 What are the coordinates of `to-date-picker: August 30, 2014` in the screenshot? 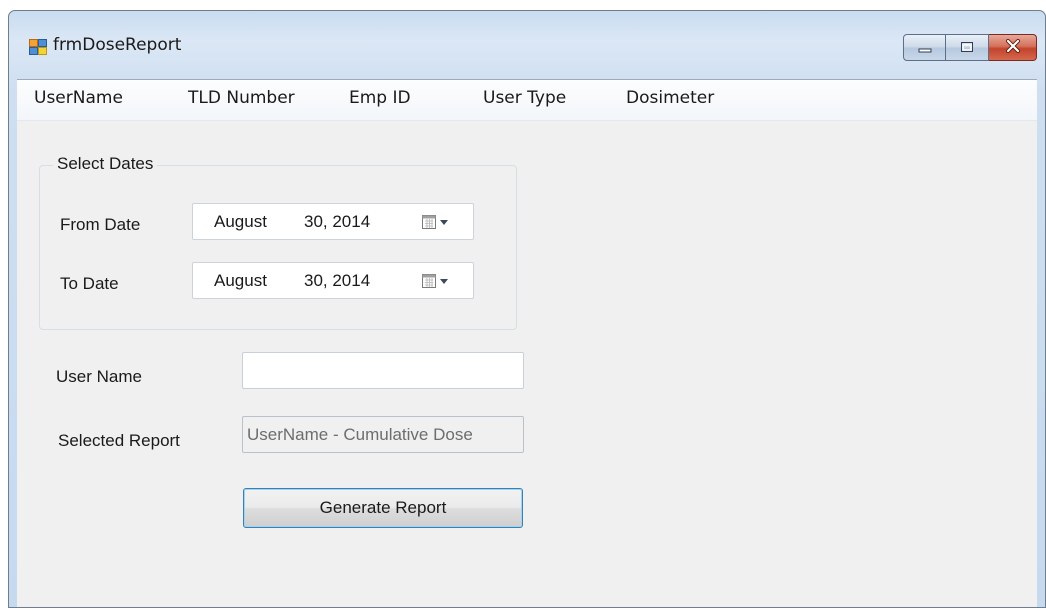 It's located at (333, 280).